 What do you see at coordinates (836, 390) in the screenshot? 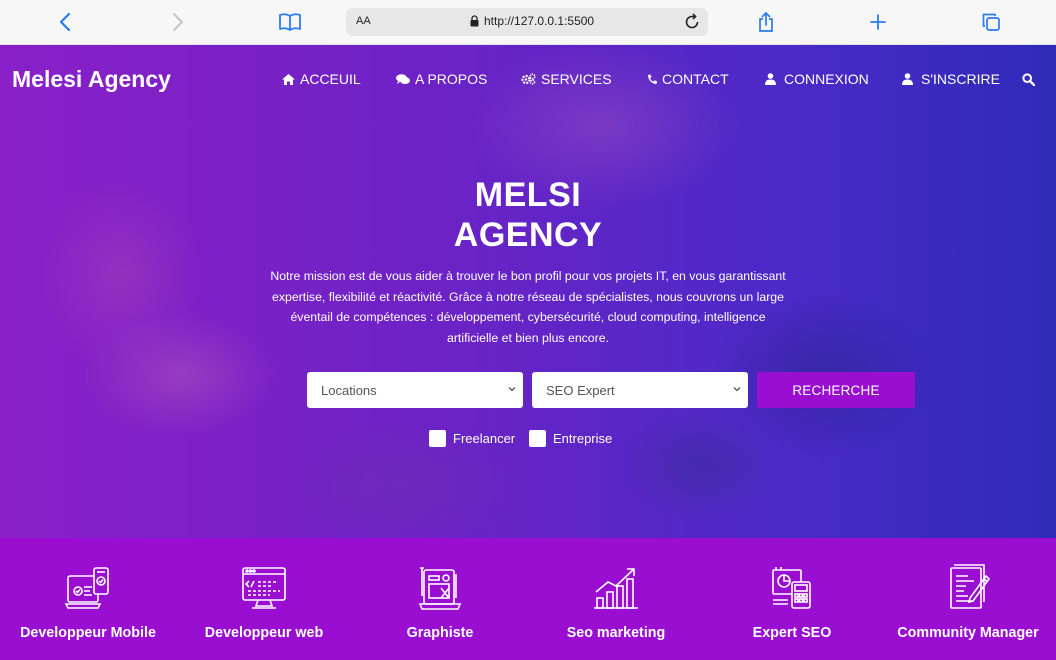
I see `search-button: RECHERCHE` at bounding box center [836, 390].